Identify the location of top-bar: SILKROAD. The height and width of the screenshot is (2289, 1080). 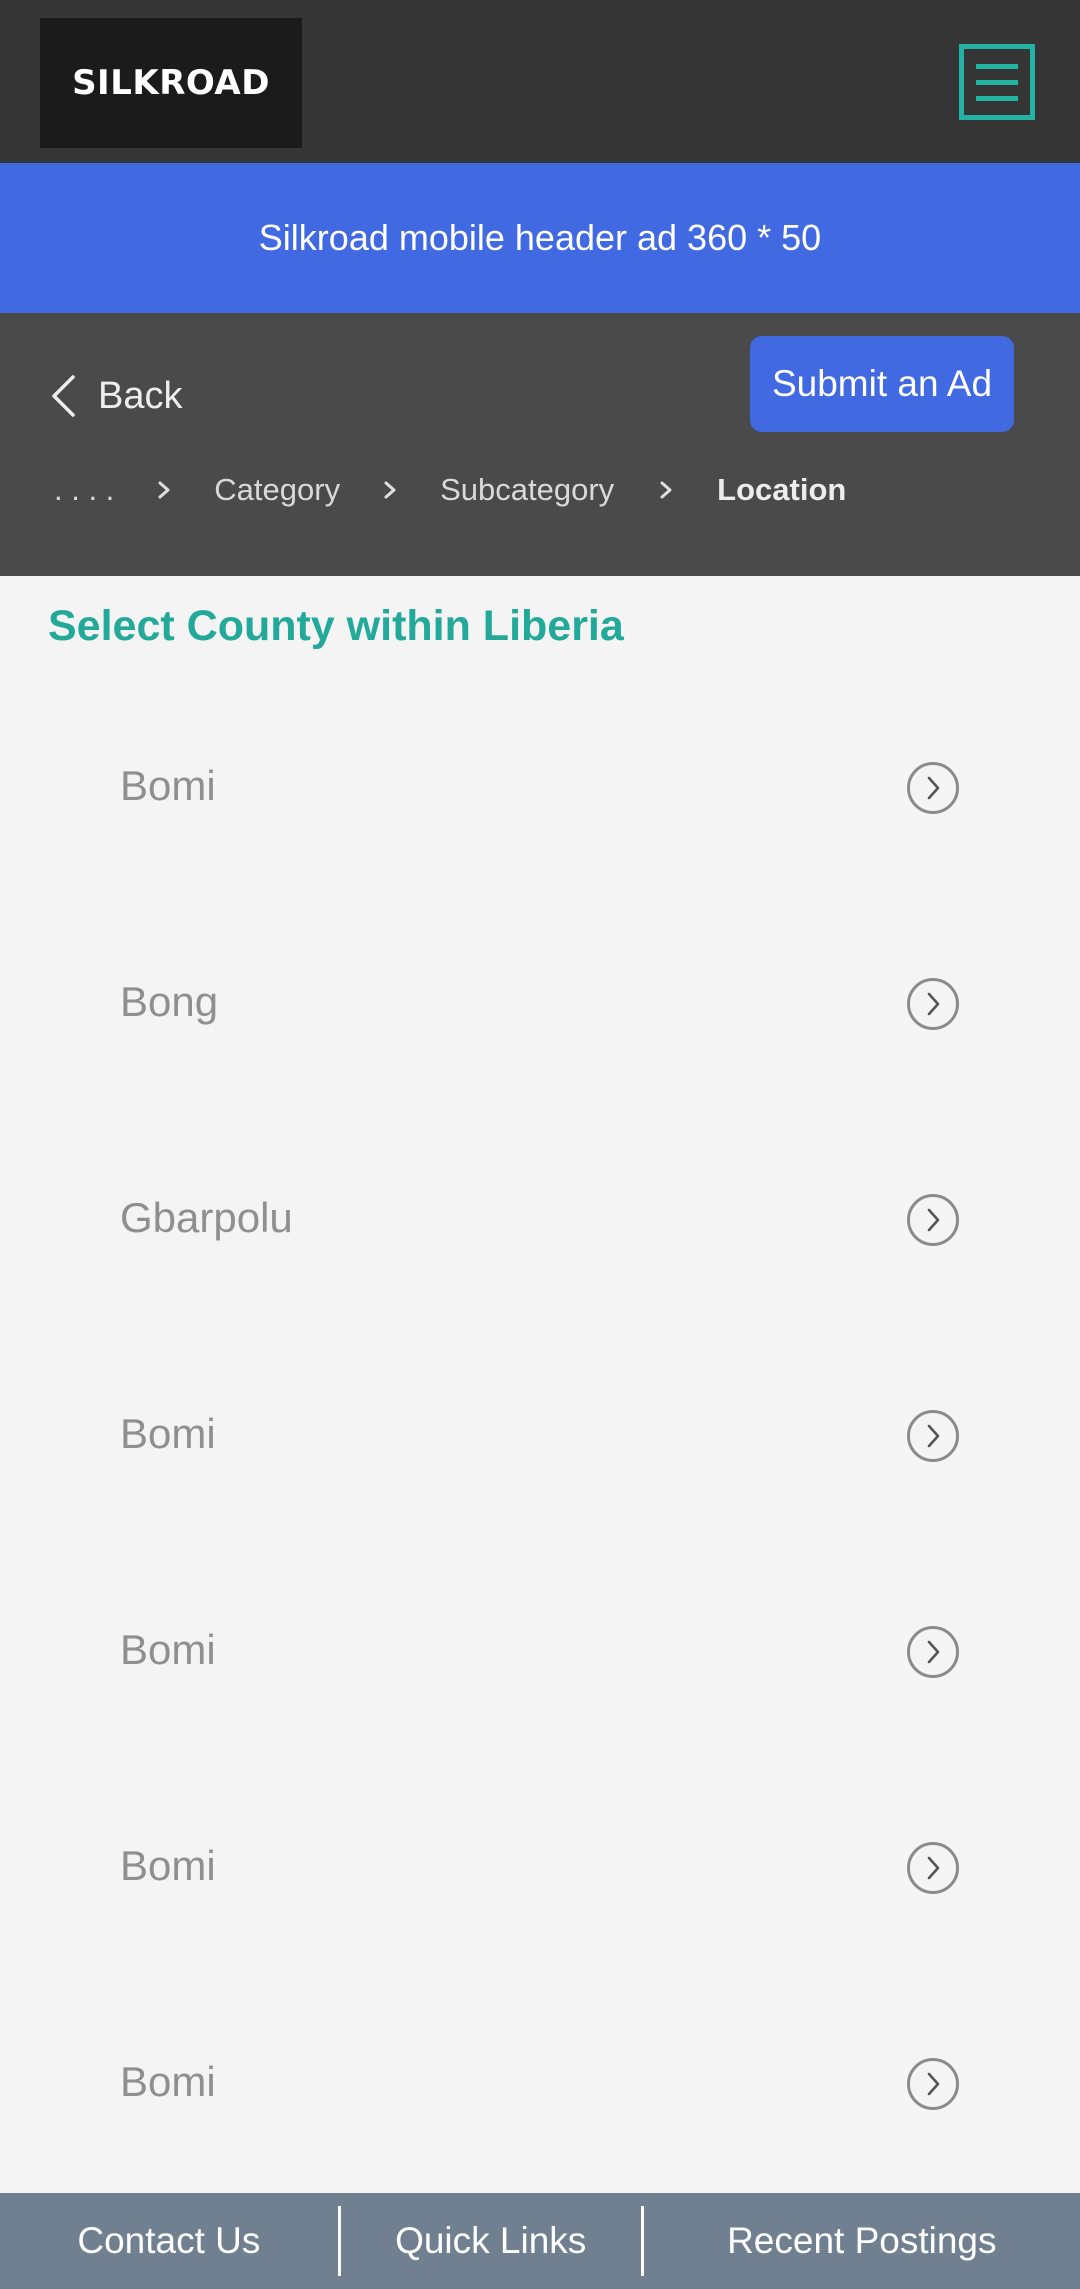
(540, 81).